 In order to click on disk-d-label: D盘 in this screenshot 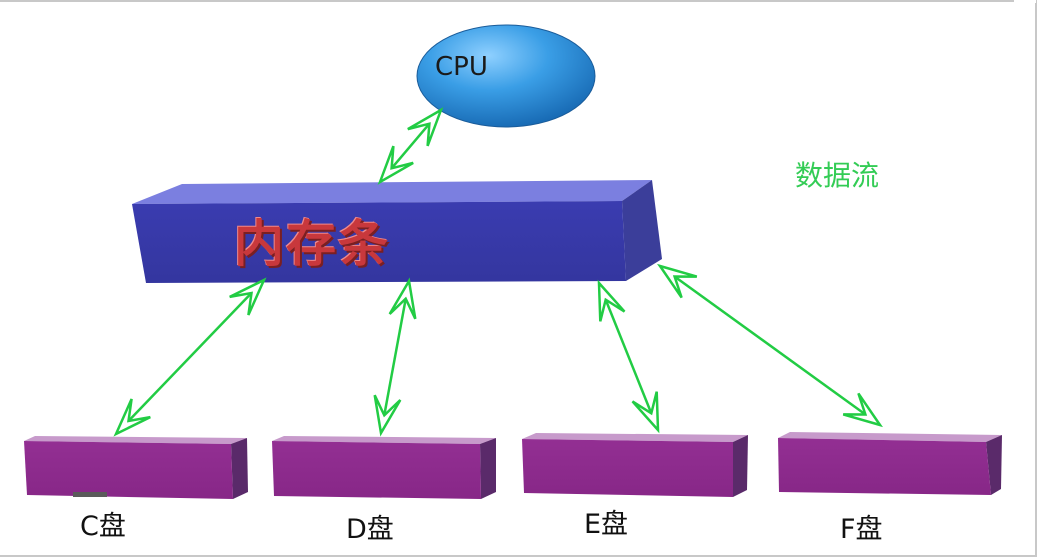, I will do `click(370, 529)`.